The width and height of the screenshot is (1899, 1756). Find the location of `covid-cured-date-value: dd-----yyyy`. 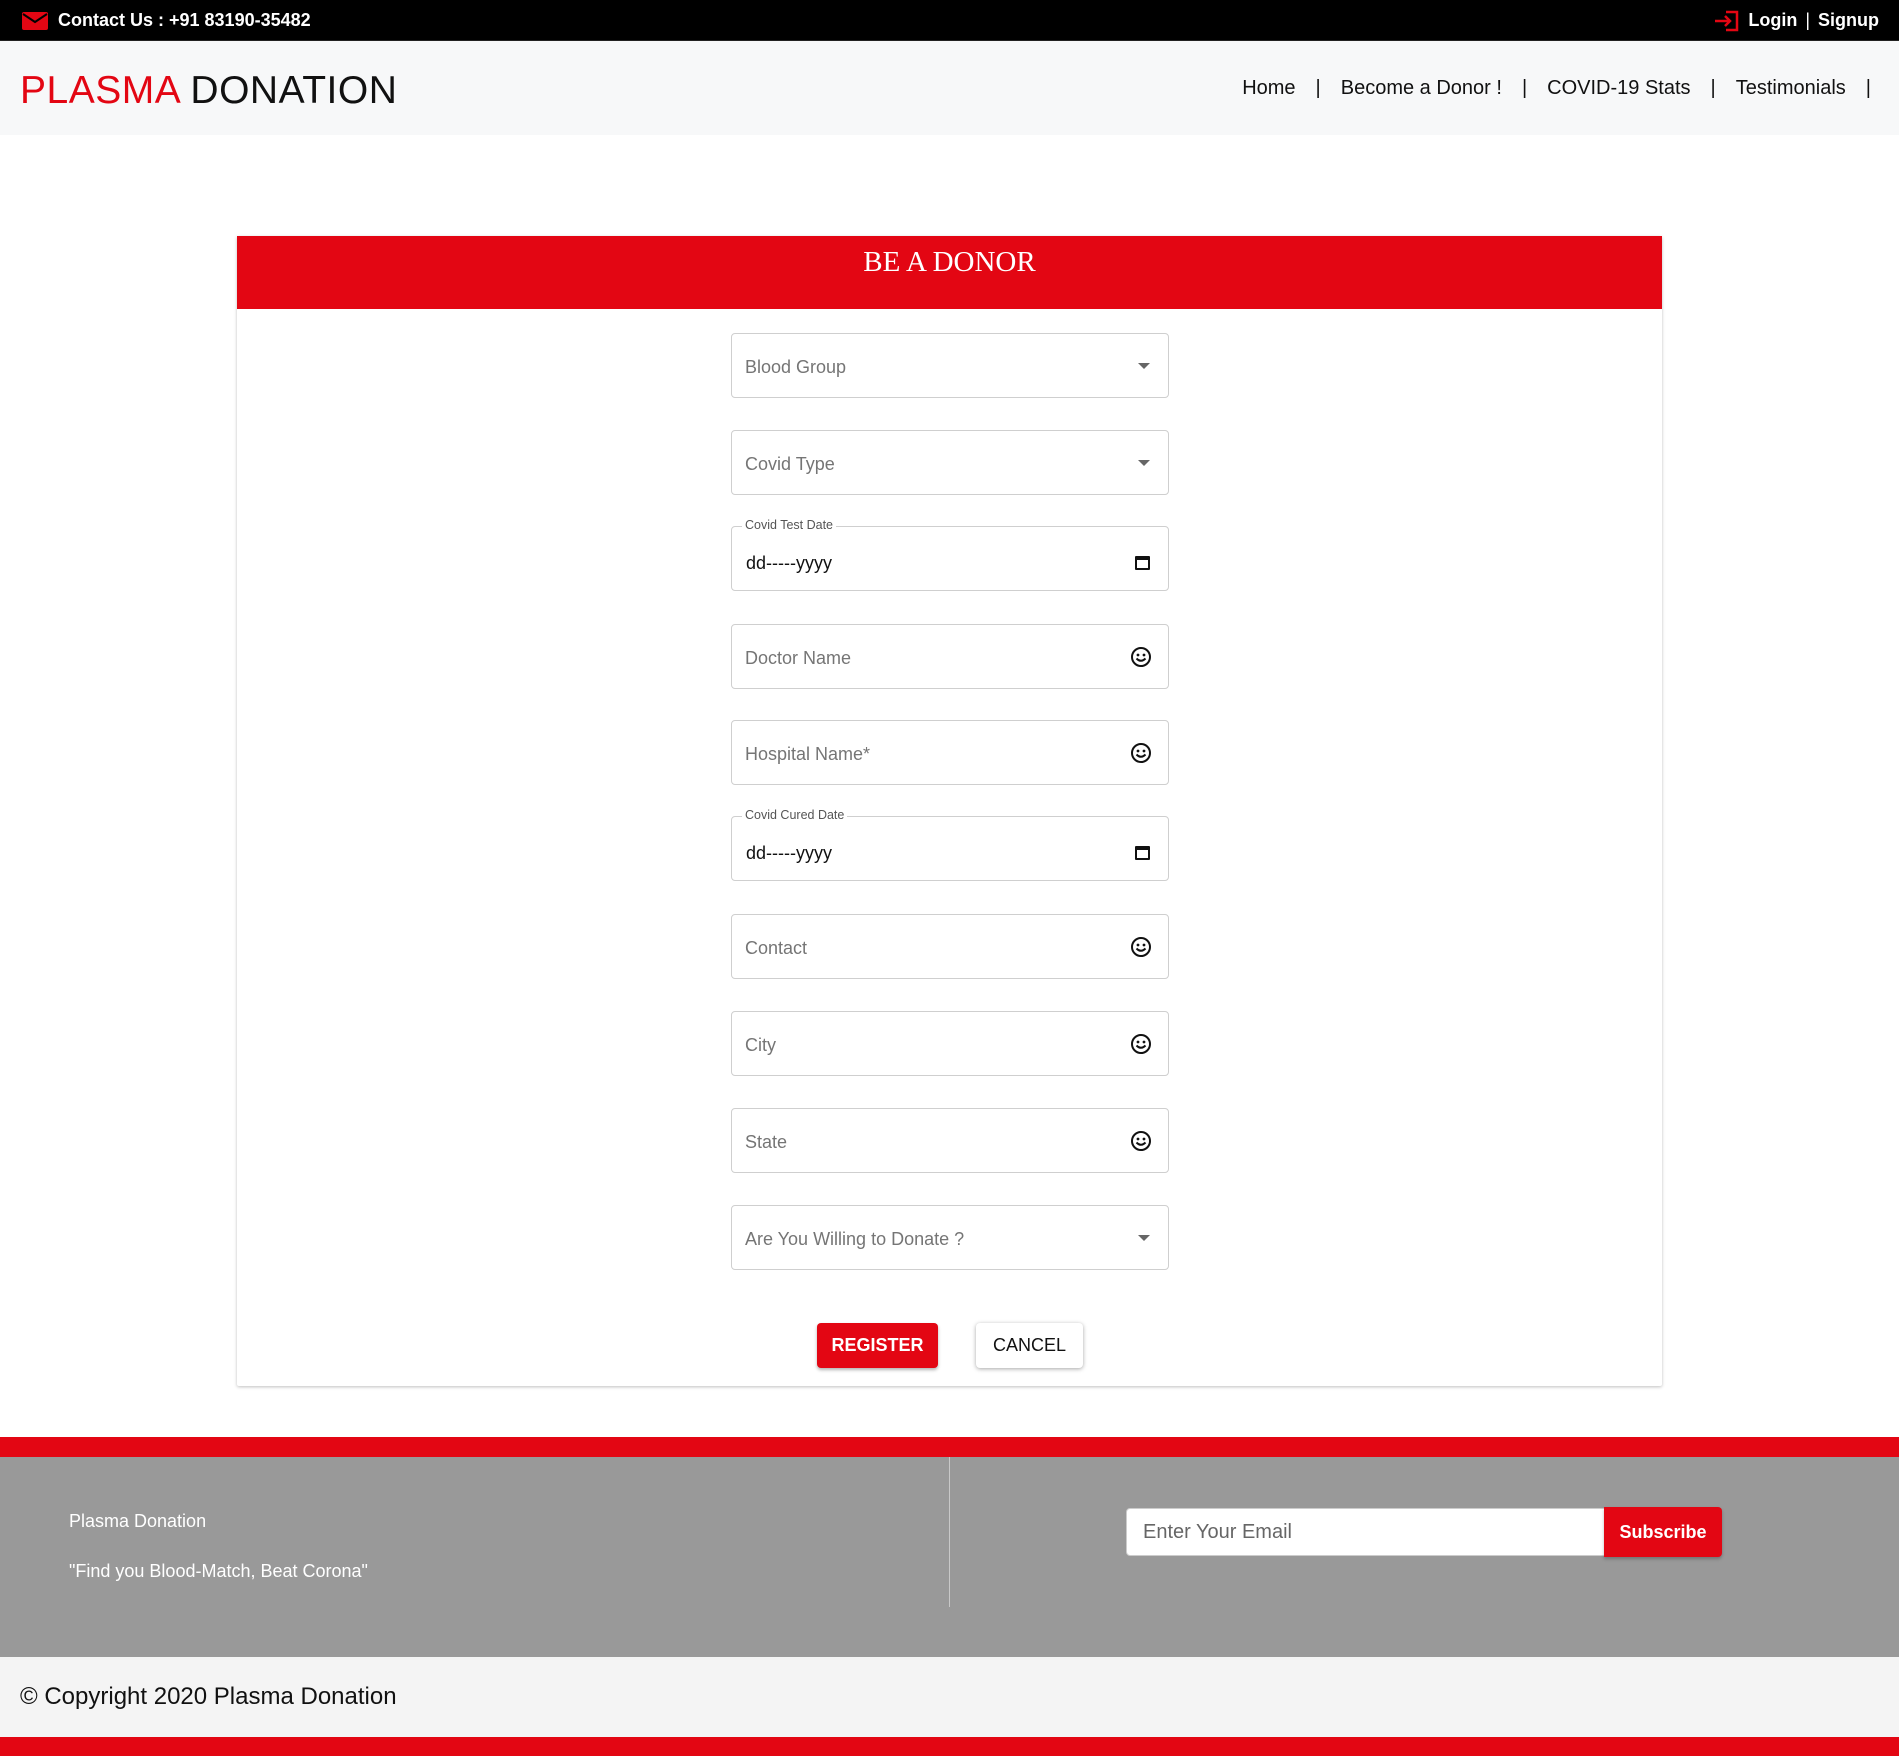

covid-cured-date-value: dd-----yyyy is located at coordinates (789, 853).